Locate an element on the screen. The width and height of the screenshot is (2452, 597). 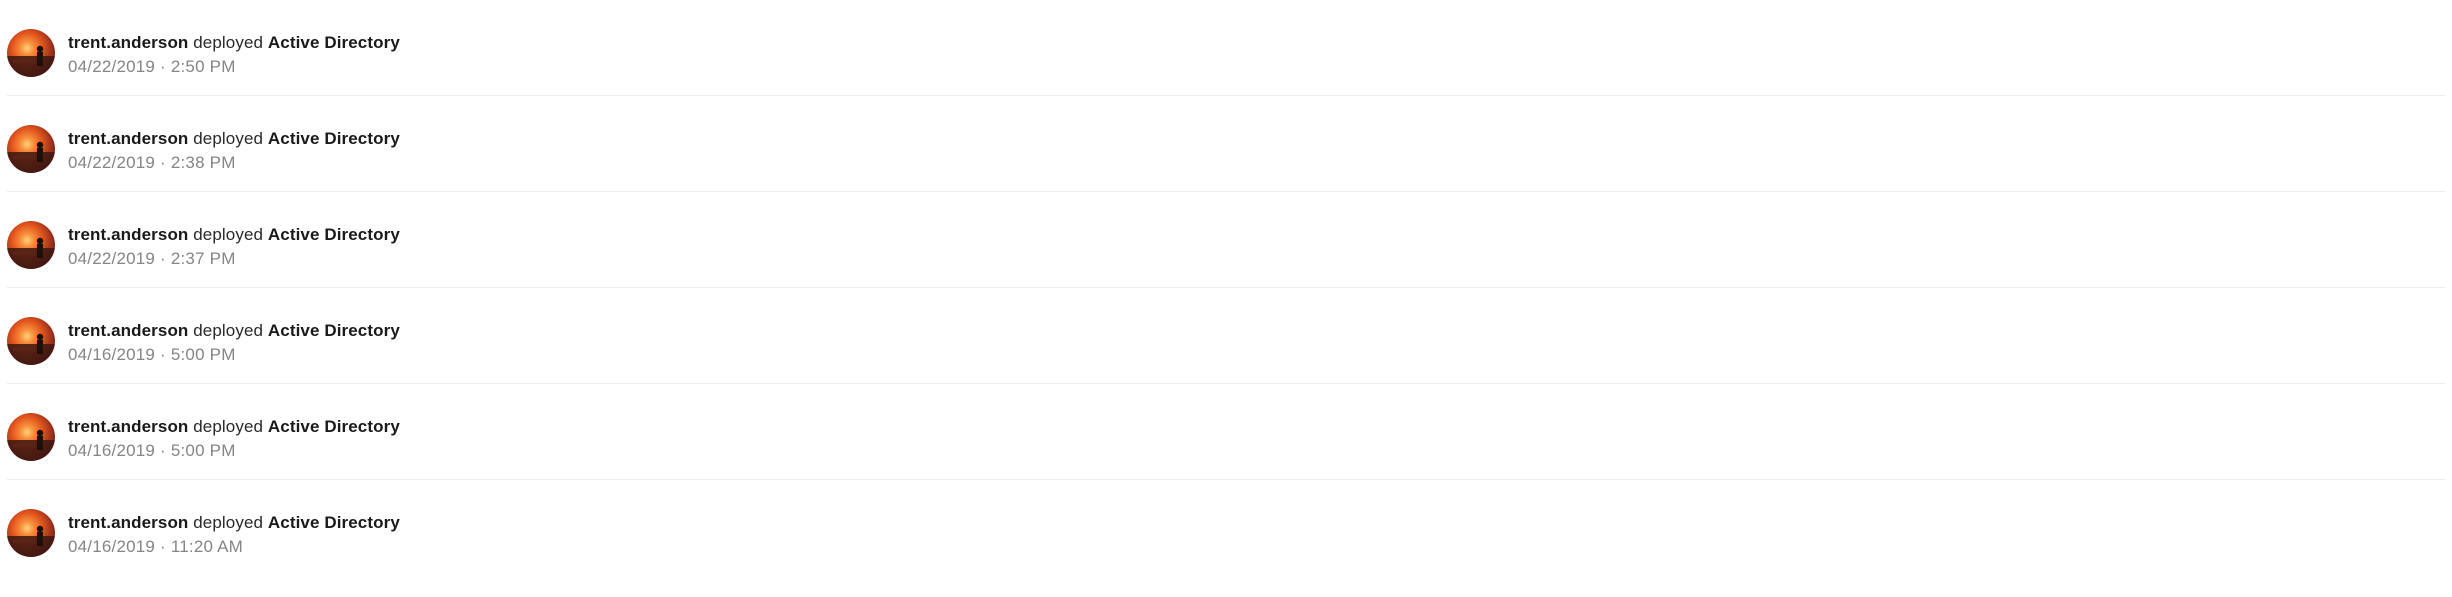
entry-timestamp: 04/22/2019 · 2:37 PM is located at coordinates (234, 259).